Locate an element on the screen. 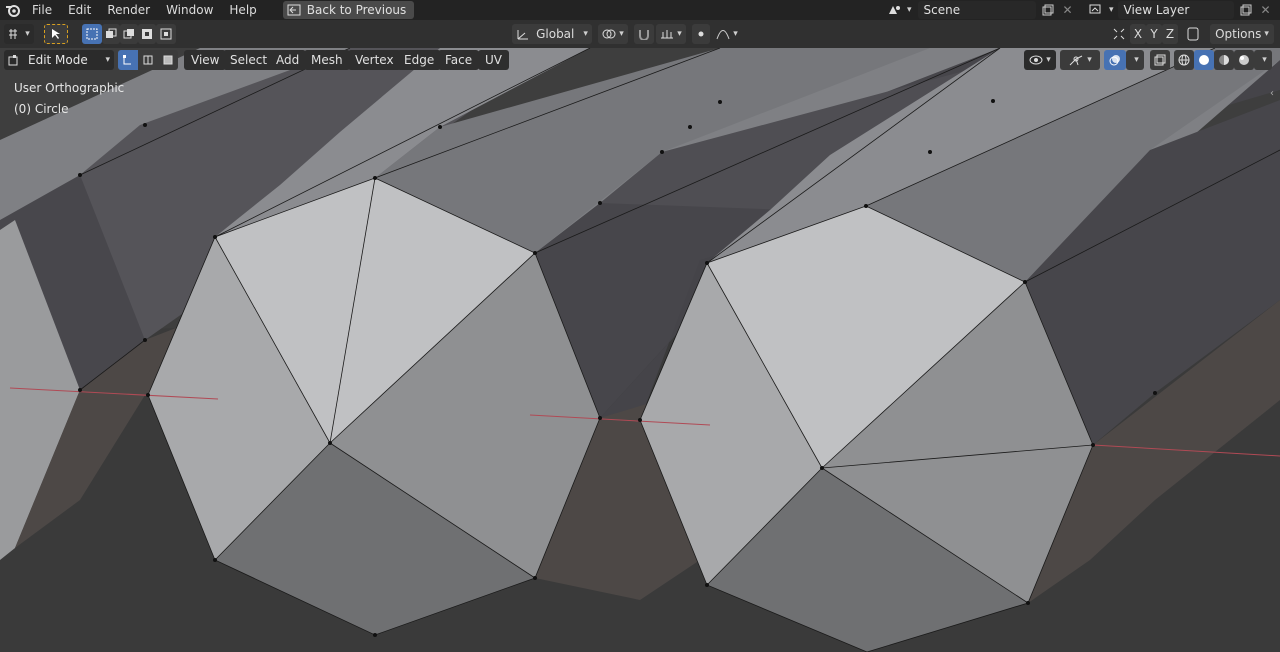 The width and height of the screenshot is (1280, 652). tool-header: ▾ Global ▾ ▾ ▾ ▾ X Y Z Options ▾ is located at coordinates (640, 34).